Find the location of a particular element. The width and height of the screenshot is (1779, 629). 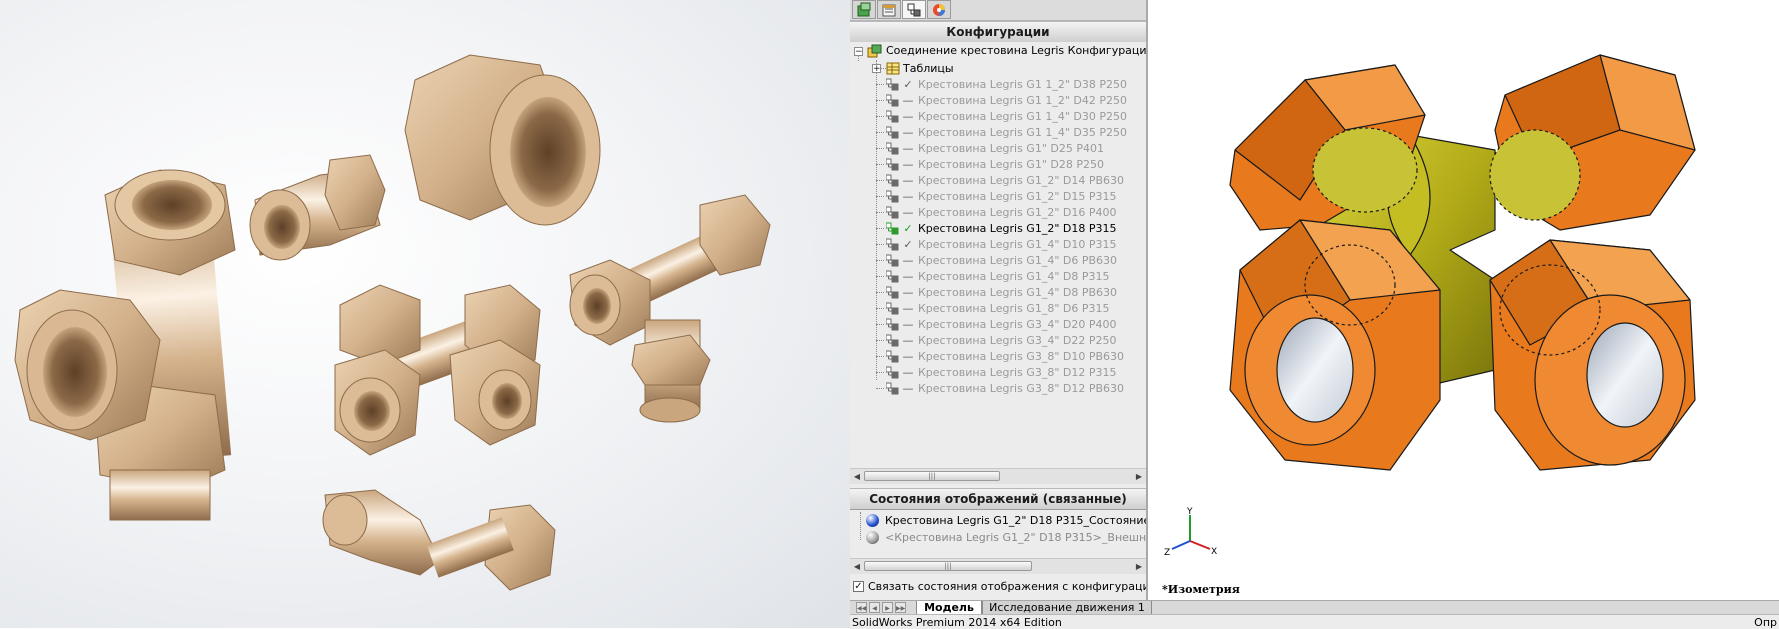

display-manager-icon is located at coordinates (939, 10).